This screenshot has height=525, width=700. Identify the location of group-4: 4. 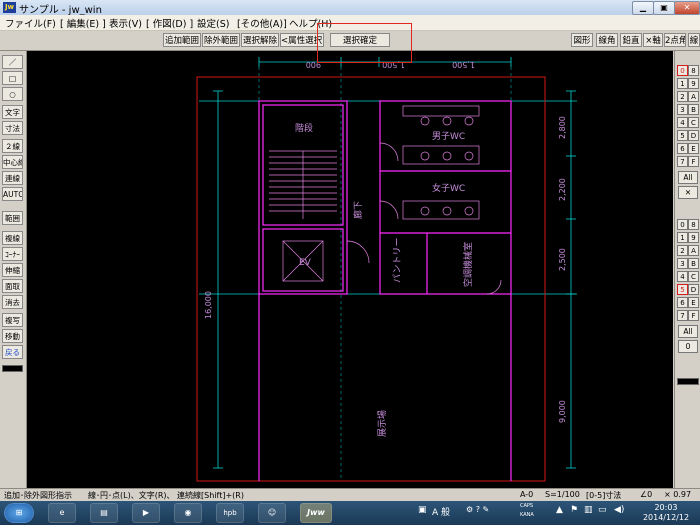
(682, 276).